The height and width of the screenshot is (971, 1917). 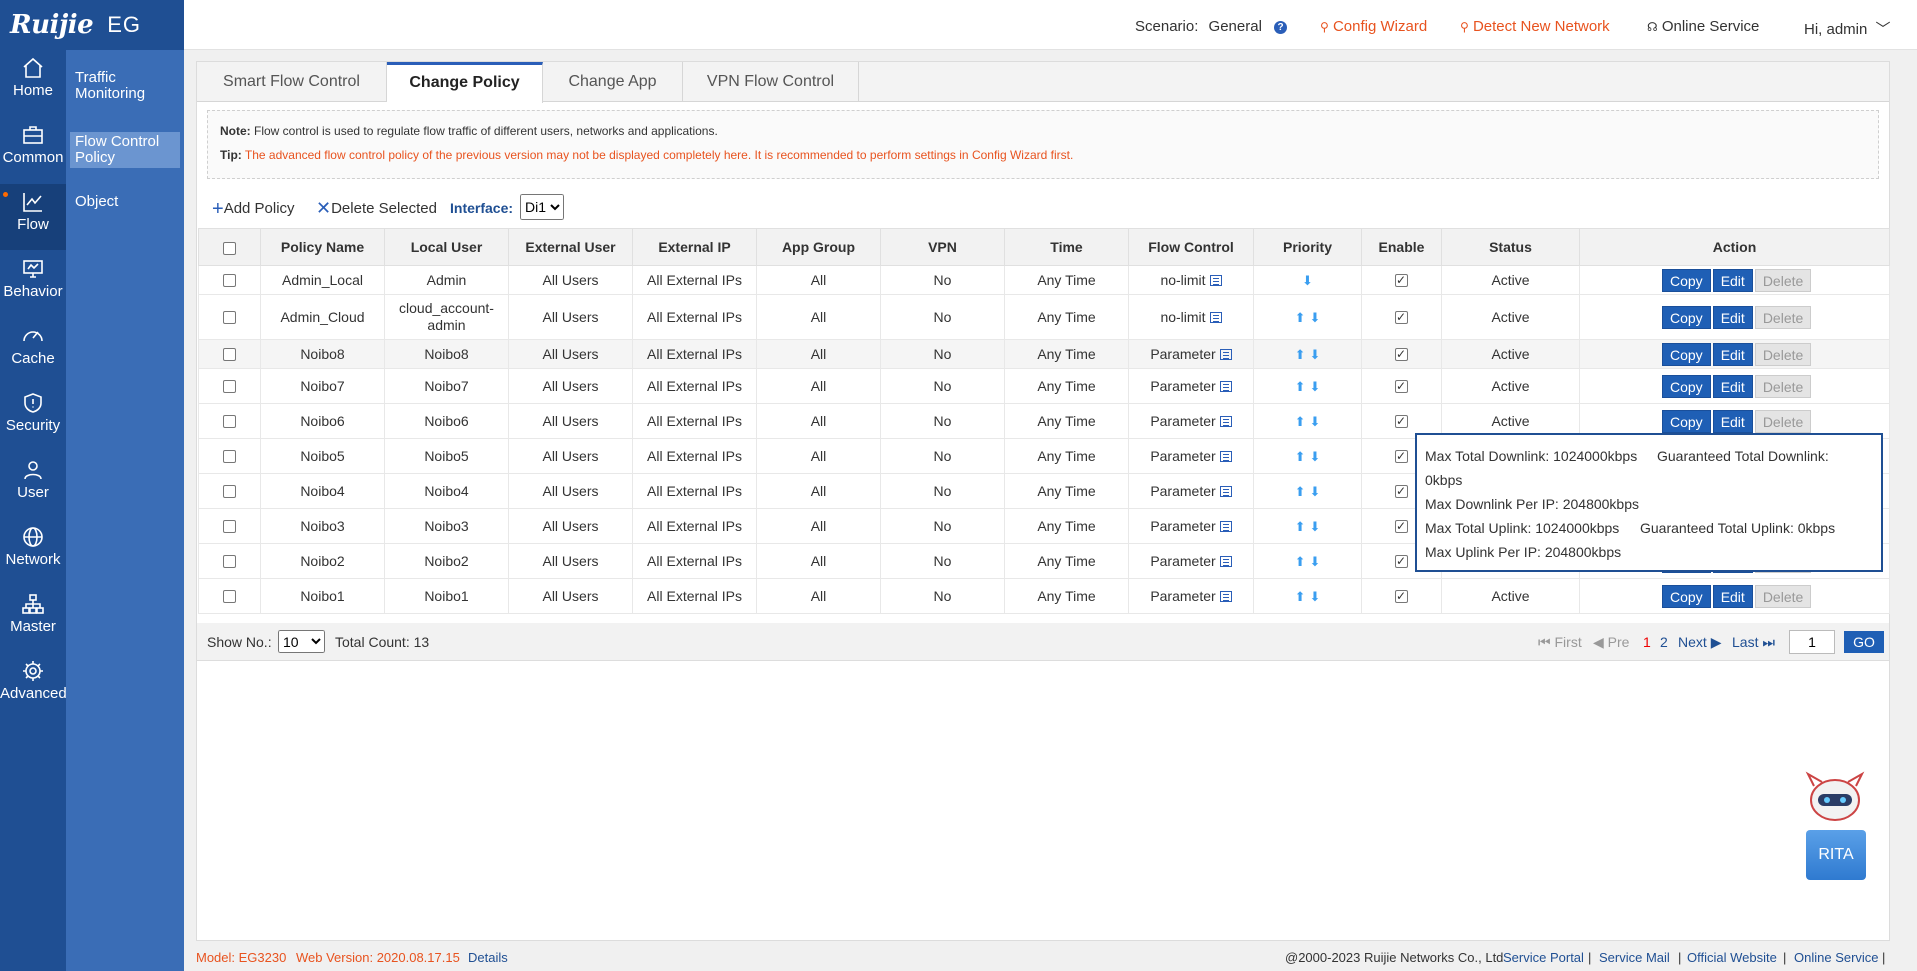 What do you see at coordinates (1699, 642) in the screenshot?
I see `next-page-button: Next ▶` at bounding box center [1699, 642].